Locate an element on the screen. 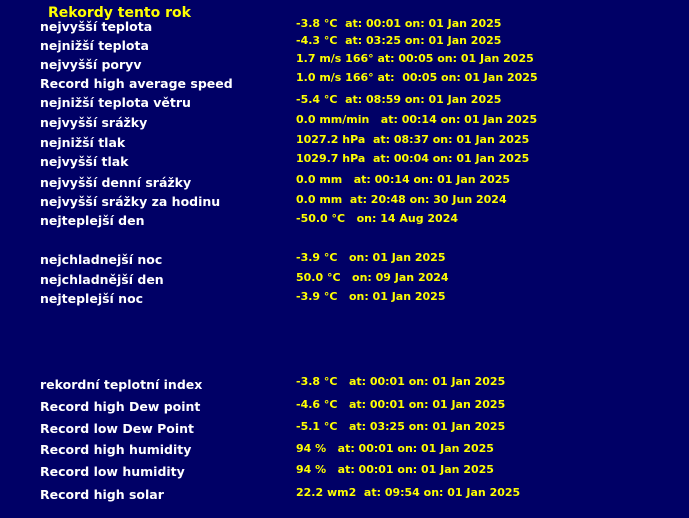  record-label-highest-rain-rate: nejvyšší srážky is located at coordinates (94, 122).